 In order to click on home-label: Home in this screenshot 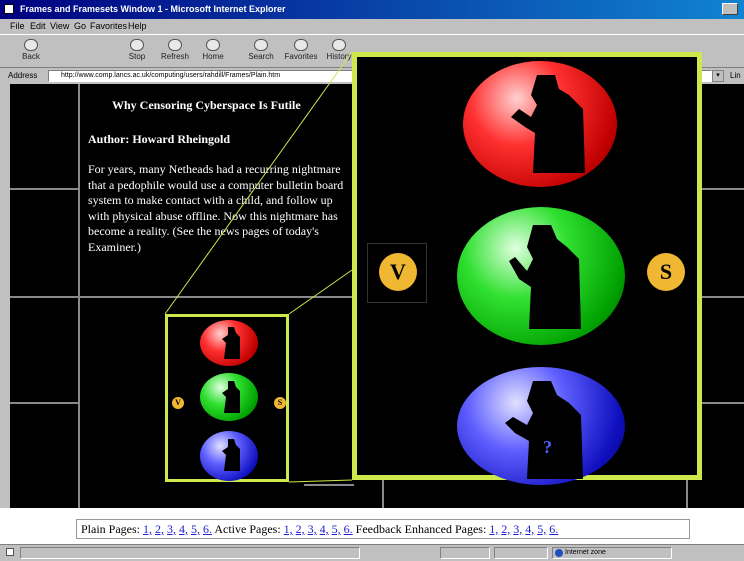, I will do `click(213, 56)`.